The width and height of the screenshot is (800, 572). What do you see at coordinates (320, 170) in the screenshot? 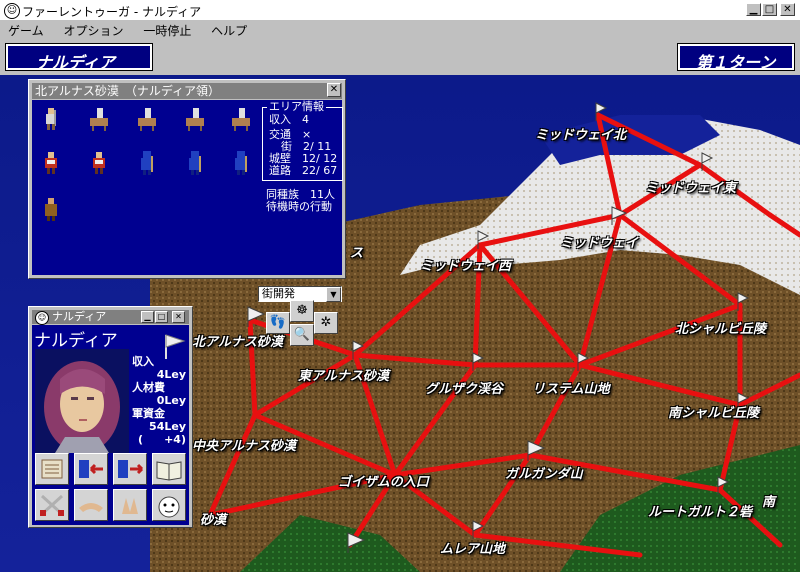
I see `road-value: 22/ 67` at bounding box center [320, 170].